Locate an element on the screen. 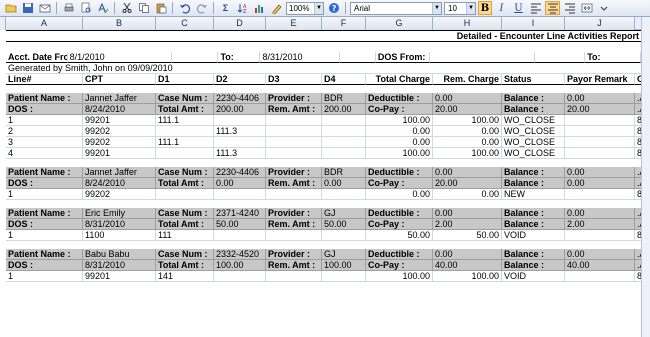 This screenshot has height=337, width=650. autosum-icon: Σ is located at coordinates (225, 8).